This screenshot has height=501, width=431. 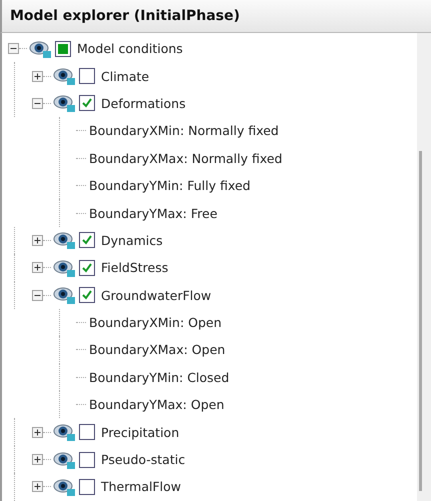 What do you see at coordinates (185, 158) in the screenshot?
I see `tree-item: BoundaryXMax: Normally fixed` at bounding box center [185, 158].